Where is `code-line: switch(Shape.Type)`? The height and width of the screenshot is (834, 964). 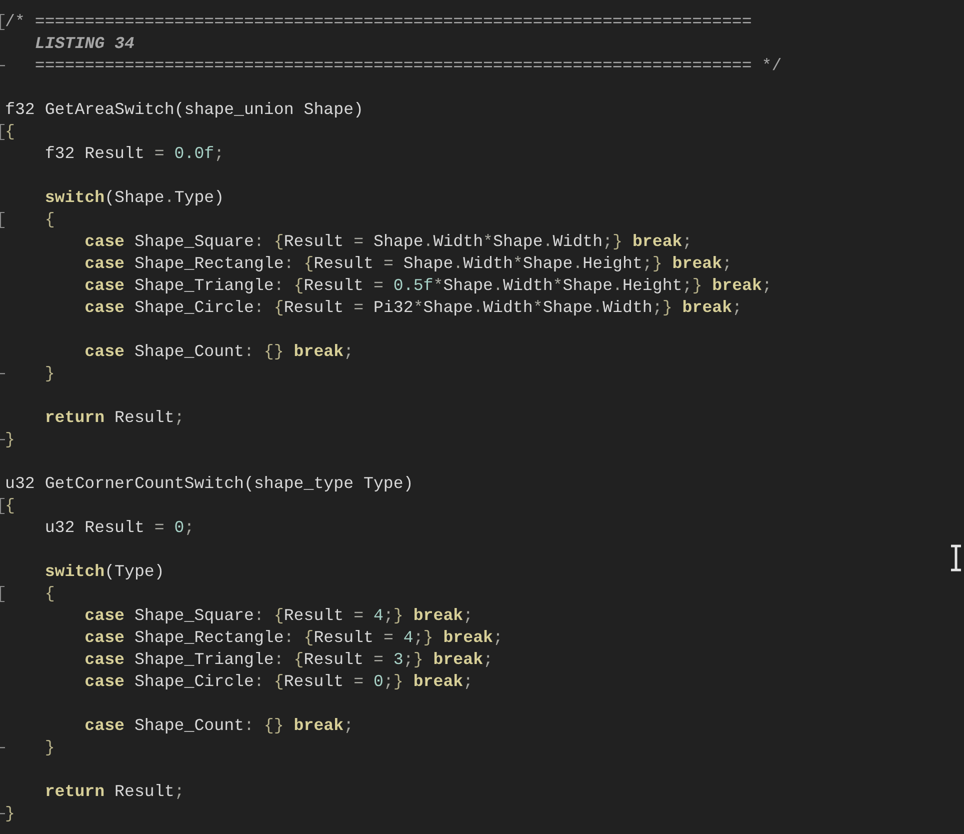 code-line: switch(Shape.Type) is located at coordinates (134, 198).